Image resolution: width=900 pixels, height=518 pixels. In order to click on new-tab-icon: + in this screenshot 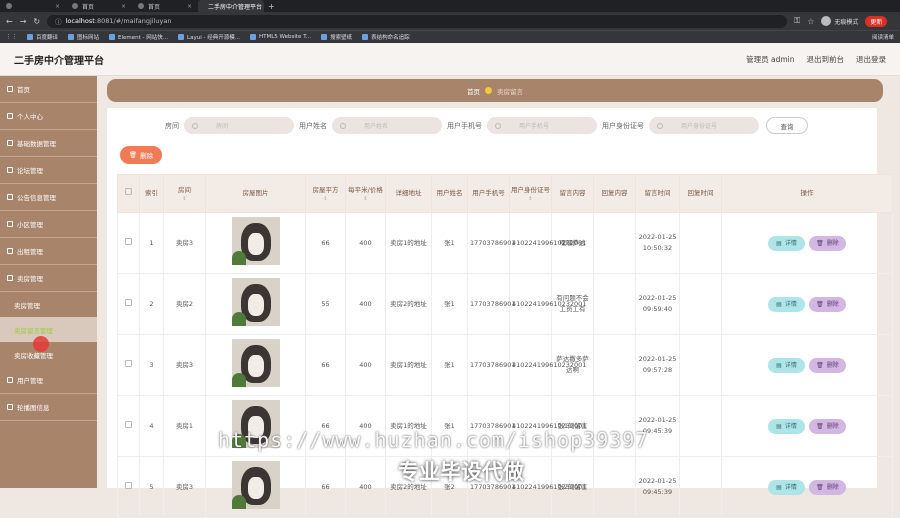, I will do `click(271, 6)`.